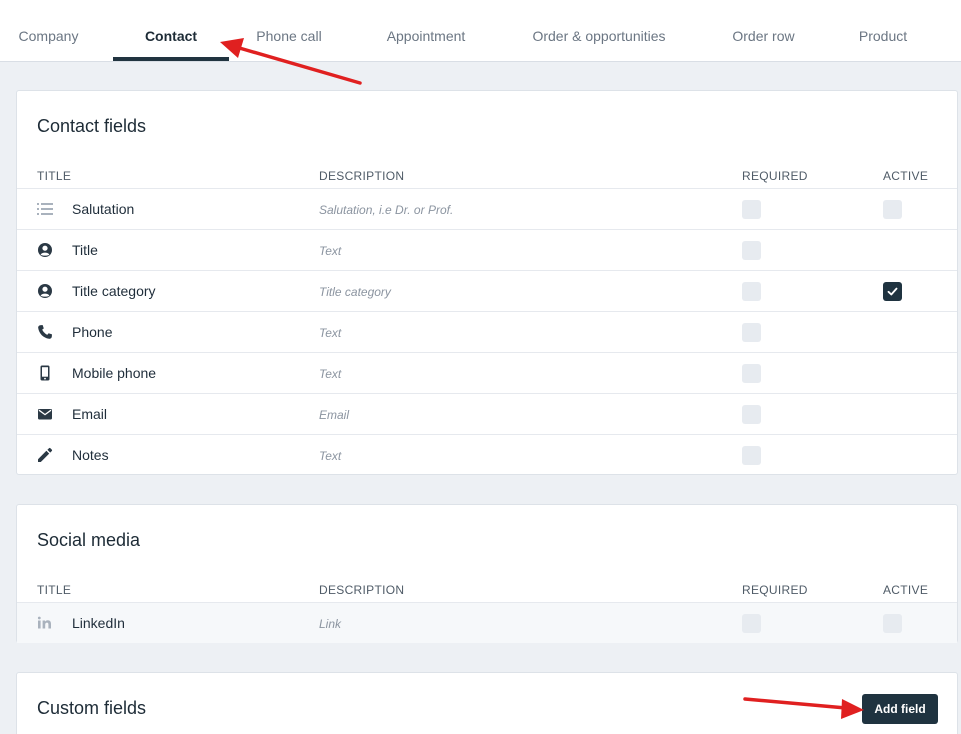  Describe the element at coordinates (45, 373) in the screenshot. I see `mobile-phone-icon` at that location.